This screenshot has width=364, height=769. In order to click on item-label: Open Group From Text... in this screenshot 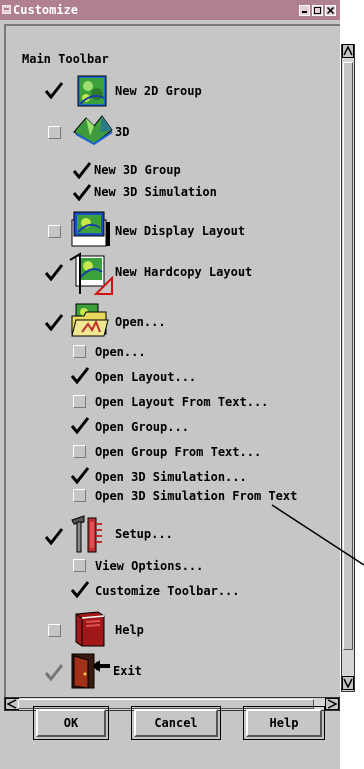, I will do `click(178, 452)`.